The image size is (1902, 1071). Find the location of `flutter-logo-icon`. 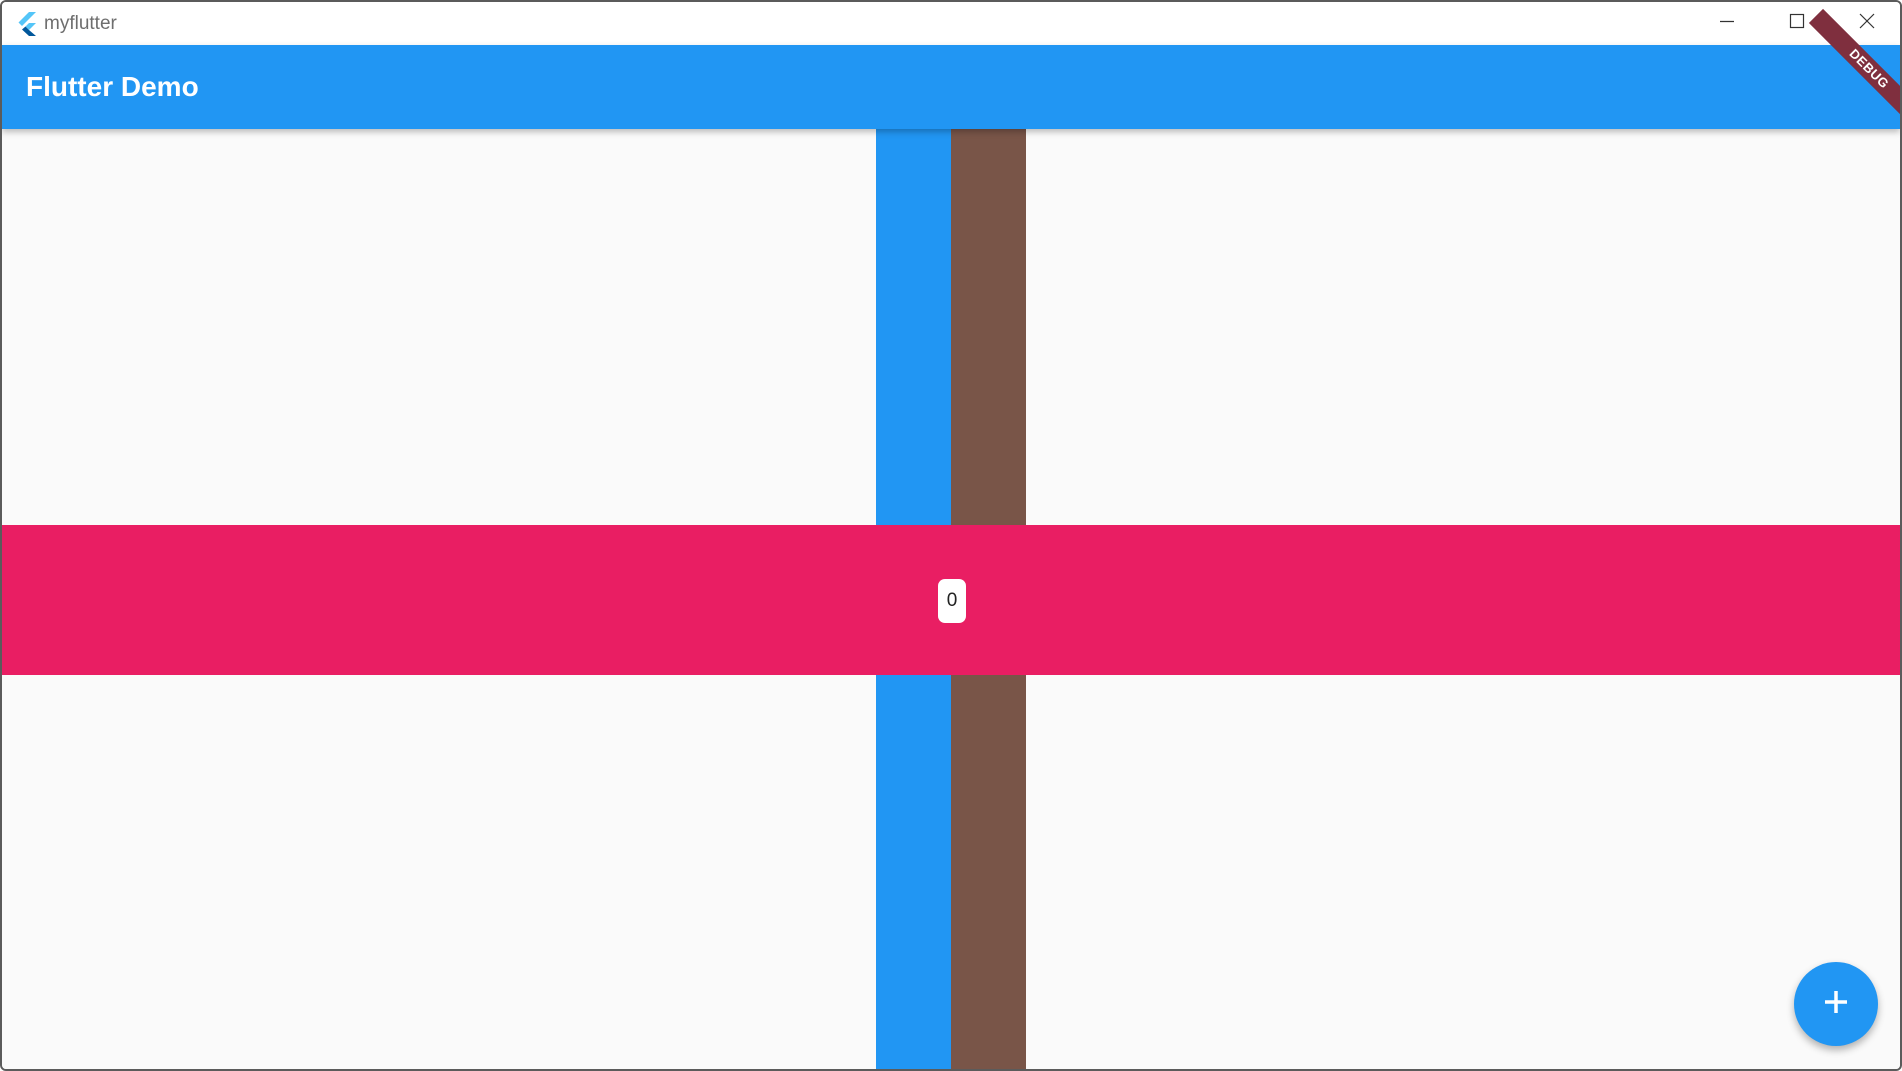

flutter-logo-icon is located at coordinates (27, 24).